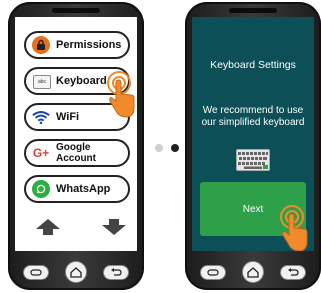  I want to click on keyboard-label: Keyboard, so click(81, 80).